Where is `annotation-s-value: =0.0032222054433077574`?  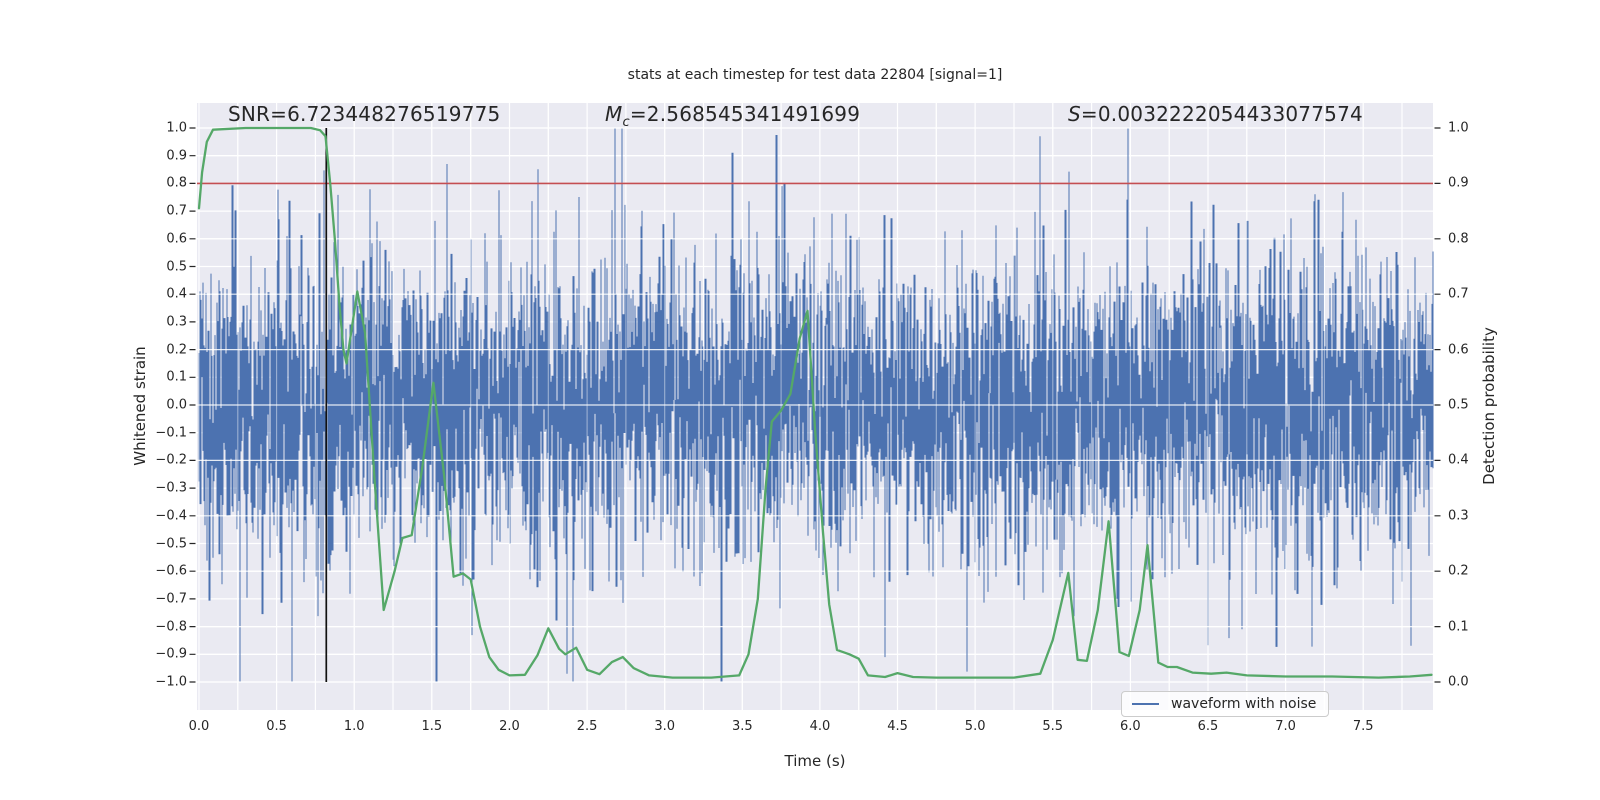 annotation-s-value: =0.0032222054433077574 is located at coordinates (1221, 114).